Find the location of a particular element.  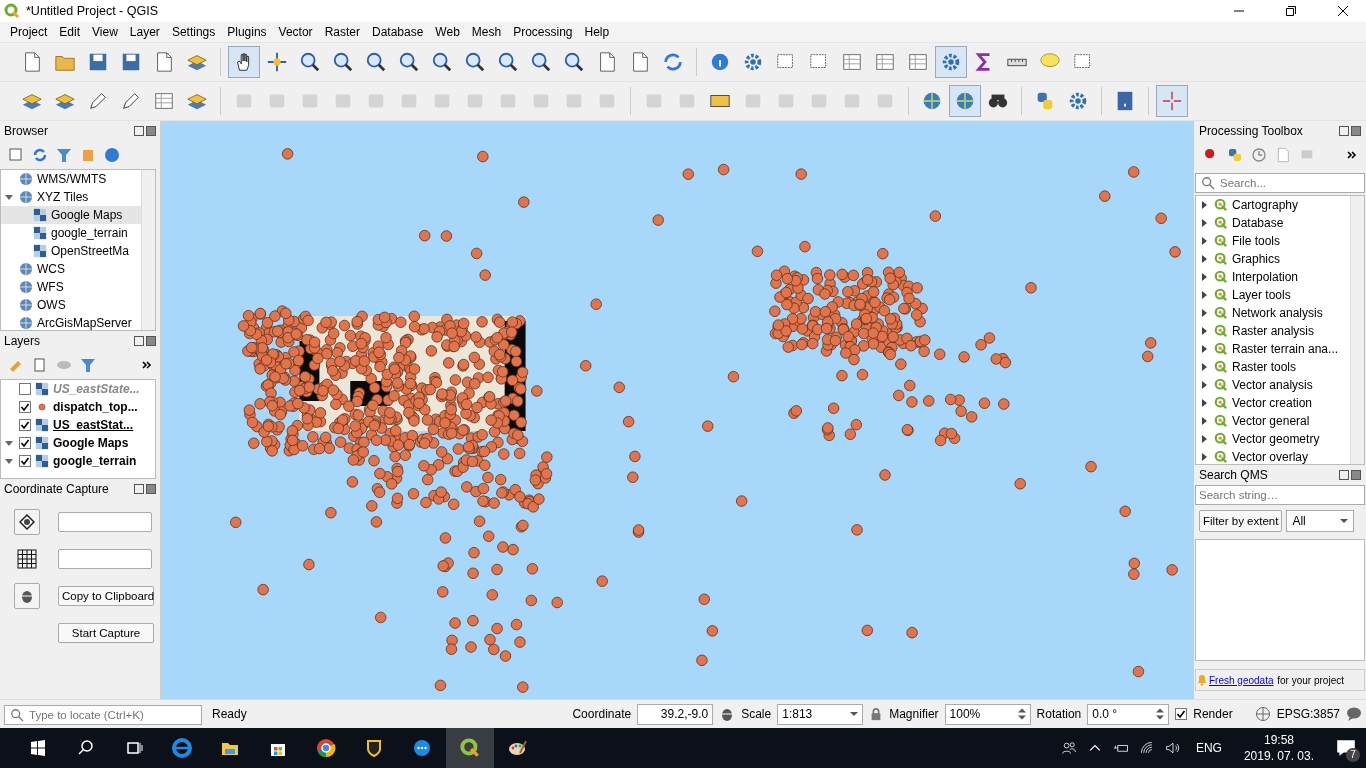

algorithm-group: Vector overlay is located at coordinates (1273, 456).